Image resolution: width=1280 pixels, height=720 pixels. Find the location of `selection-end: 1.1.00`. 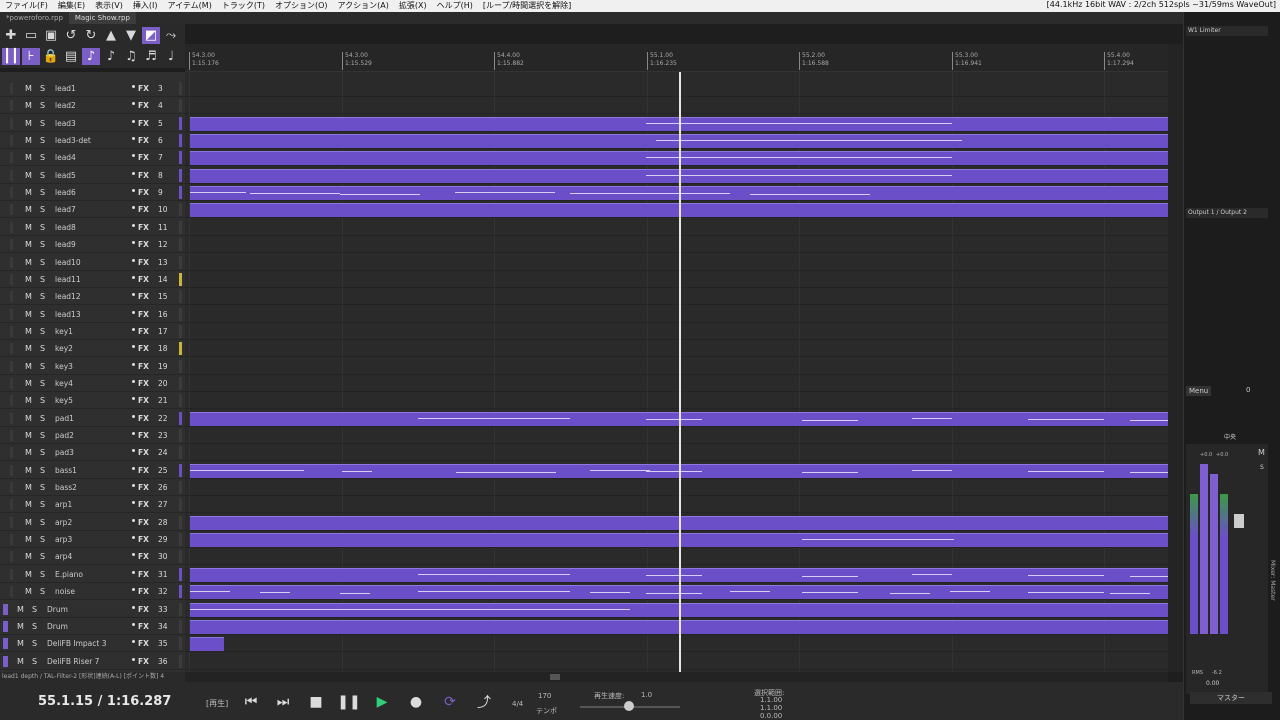

selection-end: 1.1.00 is located at coordinates (771, 708).